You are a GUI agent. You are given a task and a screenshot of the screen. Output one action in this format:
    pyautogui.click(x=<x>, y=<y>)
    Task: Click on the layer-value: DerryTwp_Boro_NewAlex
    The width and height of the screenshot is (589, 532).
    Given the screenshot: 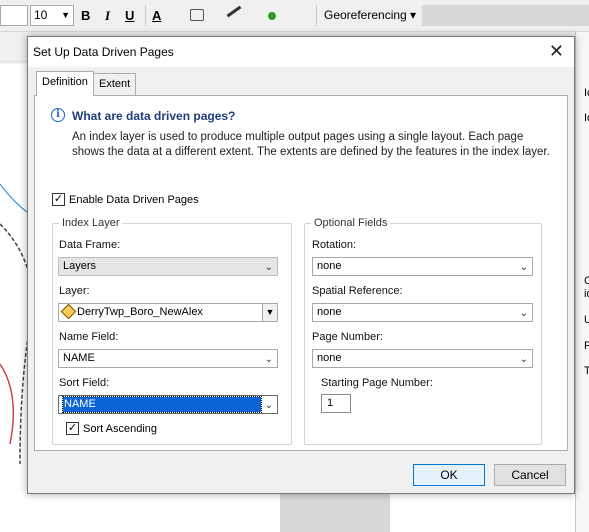 What is the action you would take?
    pyautogui.click(x=140, y=312)
    